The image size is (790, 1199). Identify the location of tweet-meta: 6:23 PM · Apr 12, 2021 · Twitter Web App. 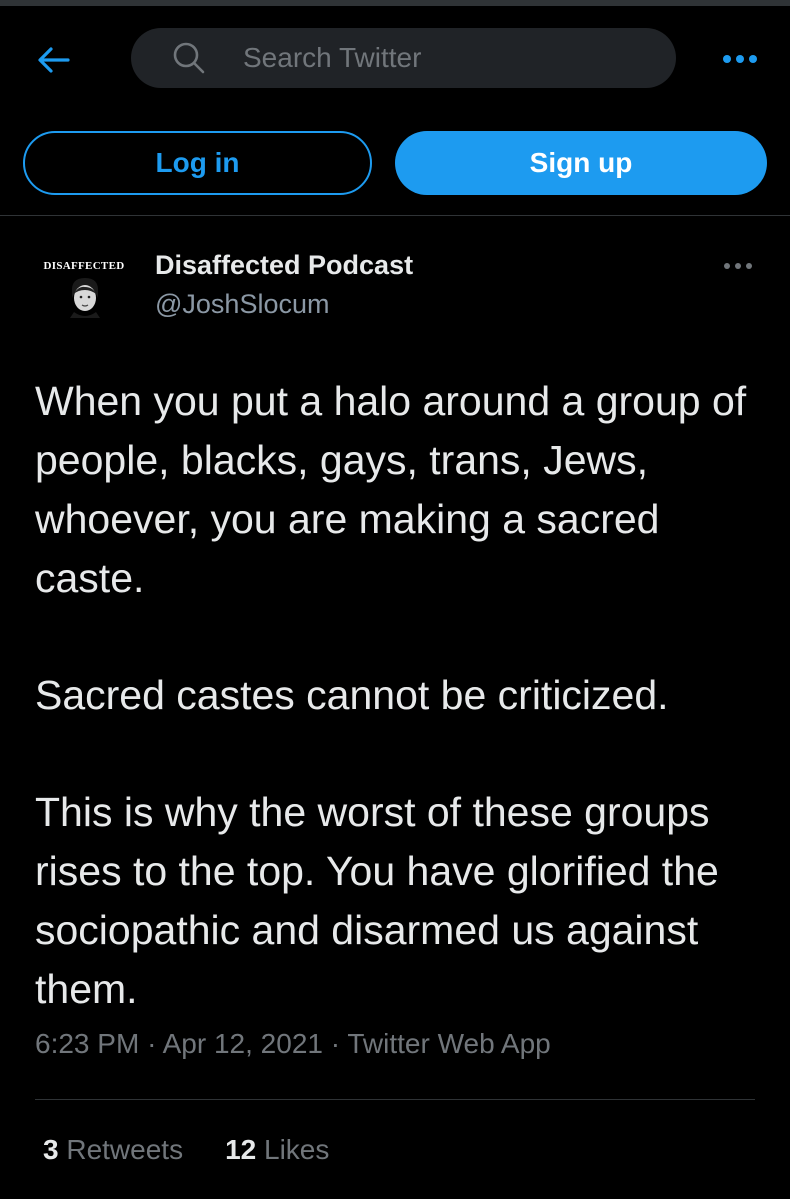
(293, 1044).